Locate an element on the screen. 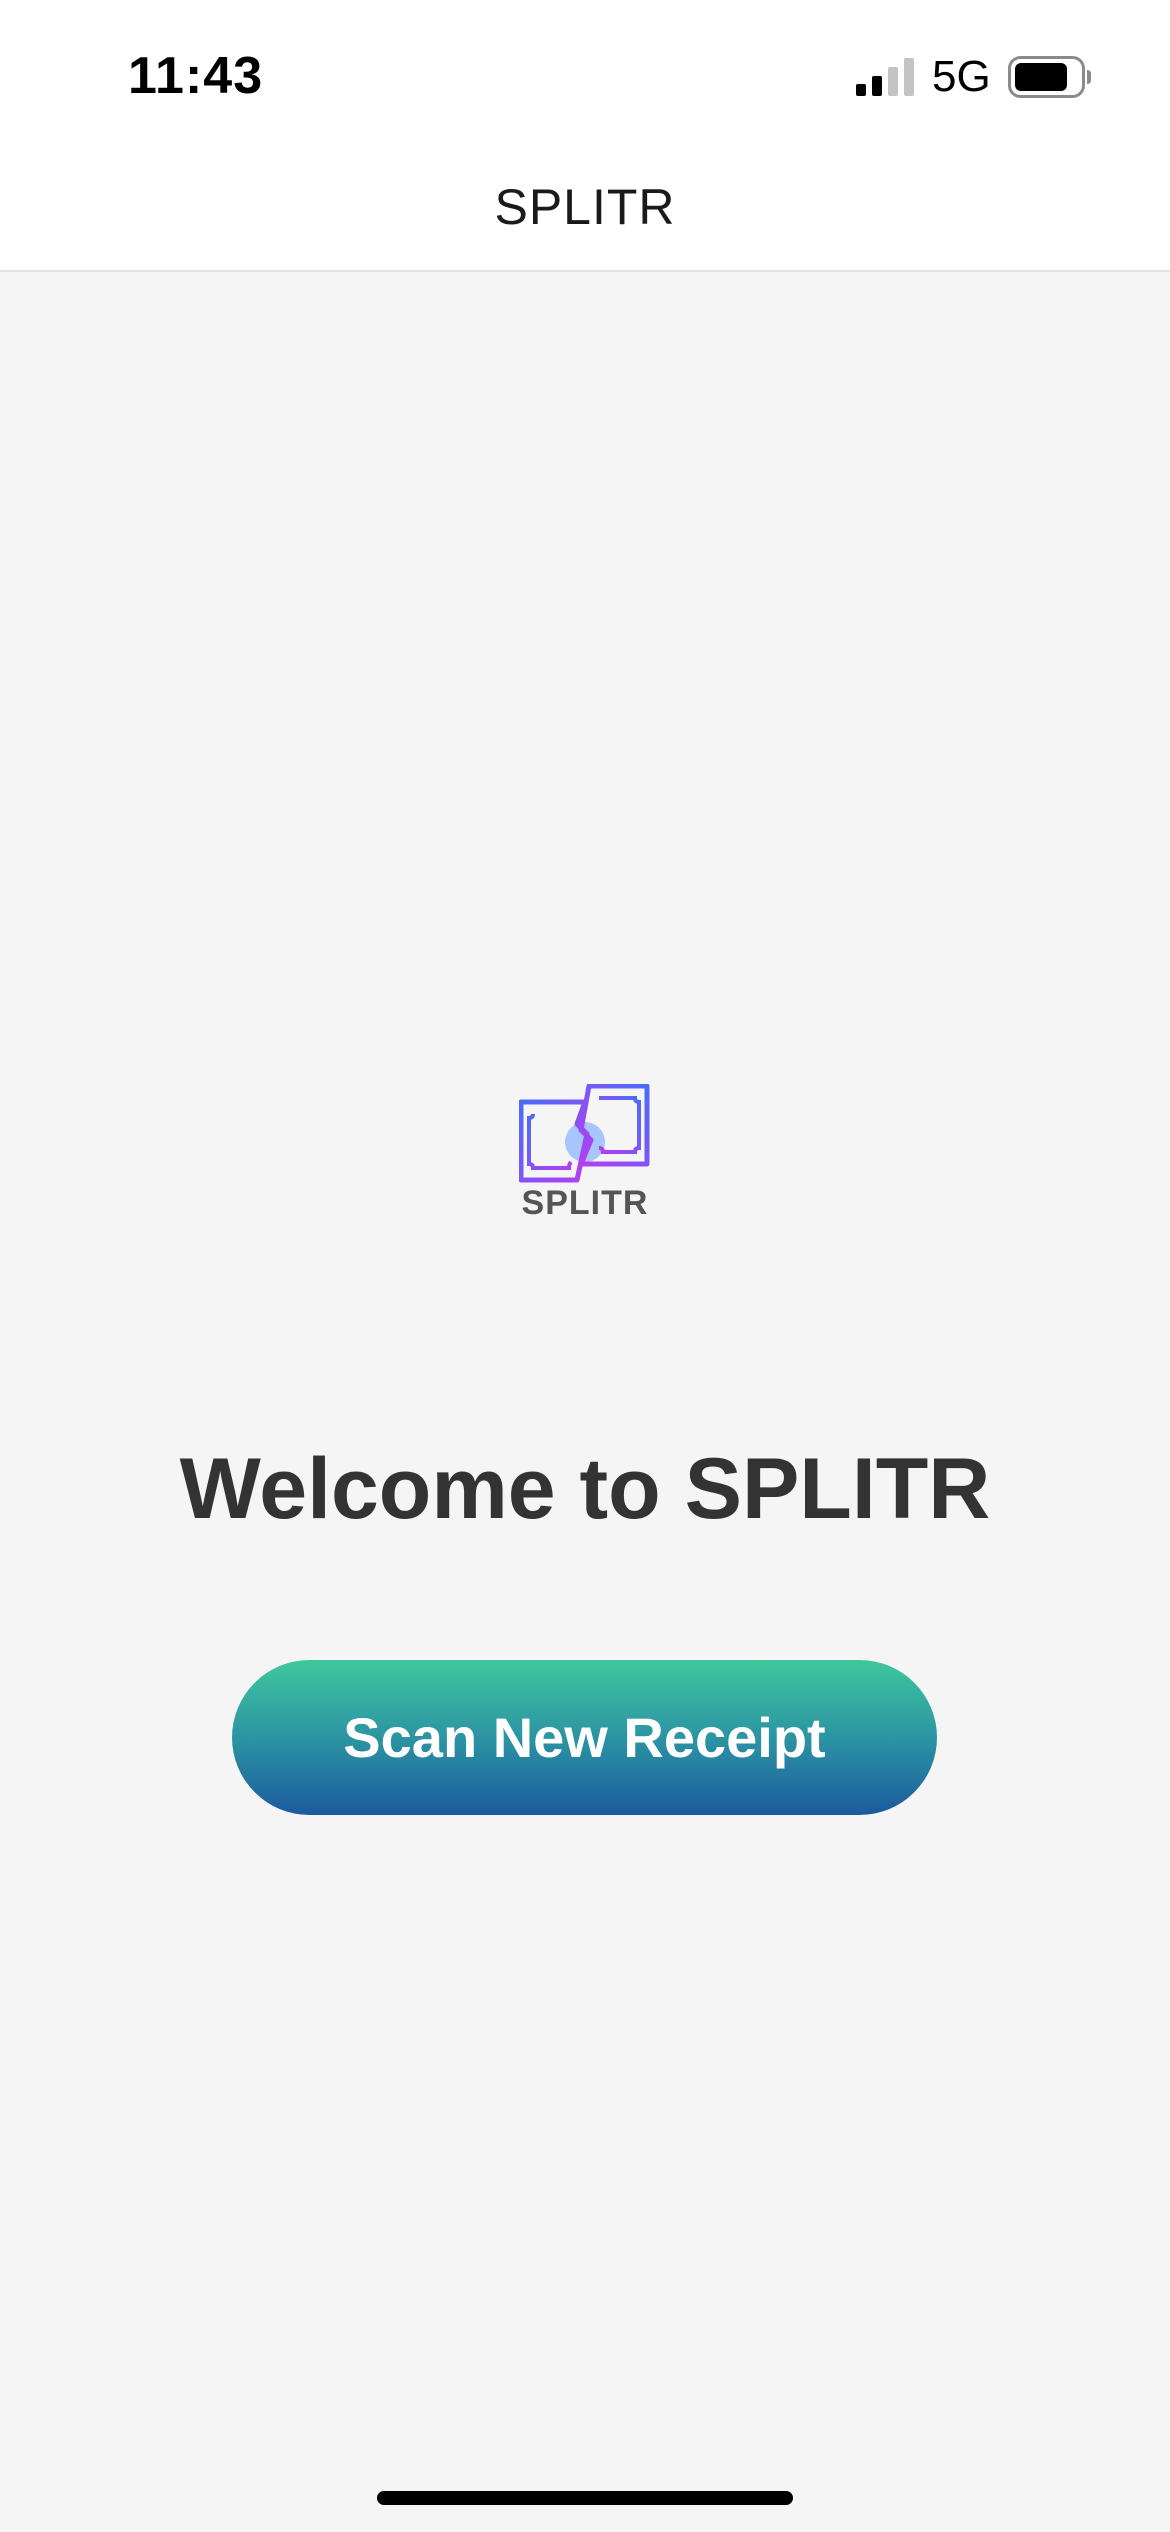  network-type: 5G is located at coordinates (961, 76).